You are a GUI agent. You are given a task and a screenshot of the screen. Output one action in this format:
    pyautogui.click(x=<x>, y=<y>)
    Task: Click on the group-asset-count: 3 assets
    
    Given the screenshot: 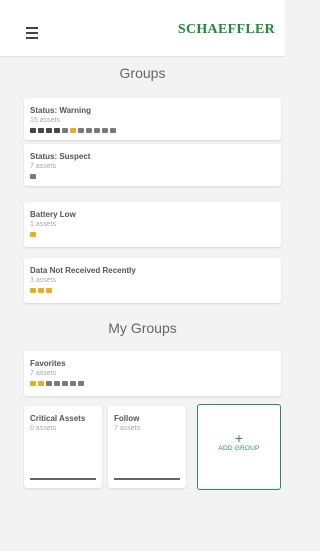 What is the action you would take?
    pyautogui.click(x=43, y=280)
    